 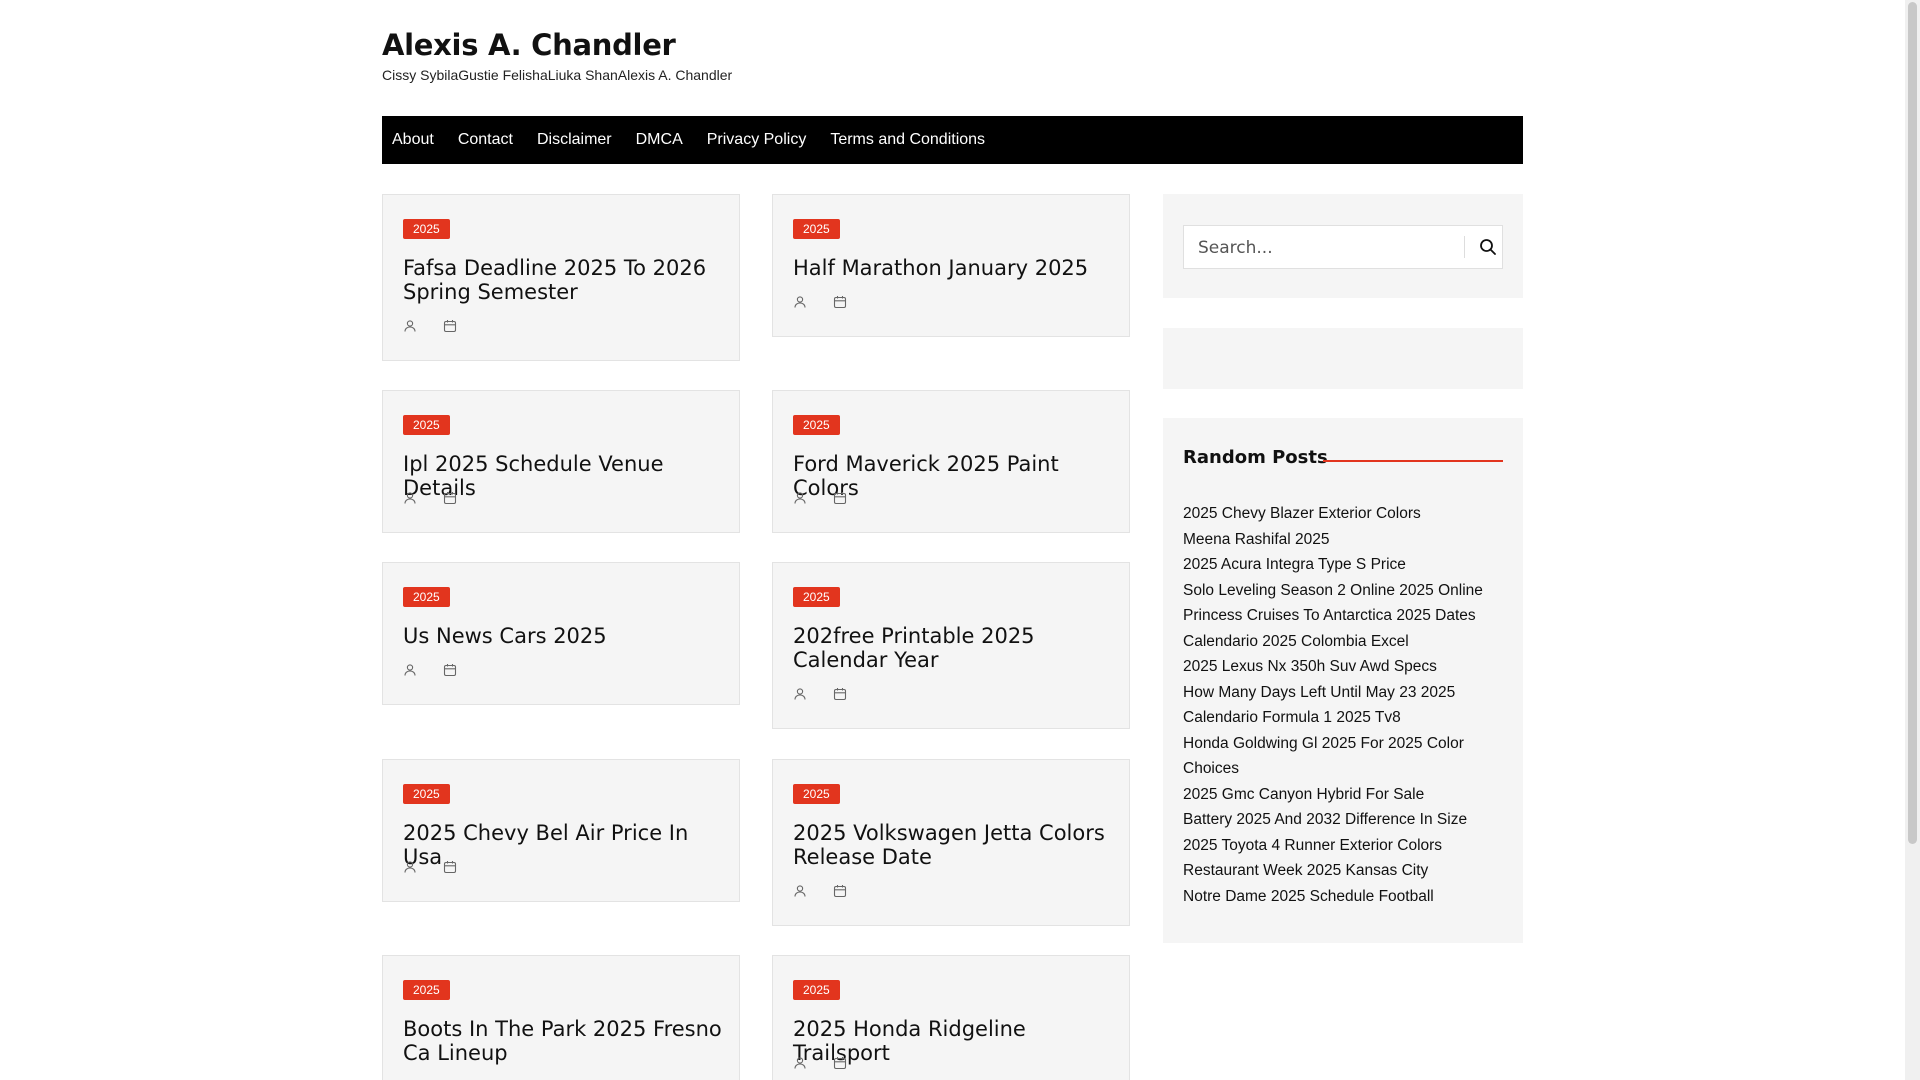 I want to click on empty-widget, so click(x=1343, y=358).